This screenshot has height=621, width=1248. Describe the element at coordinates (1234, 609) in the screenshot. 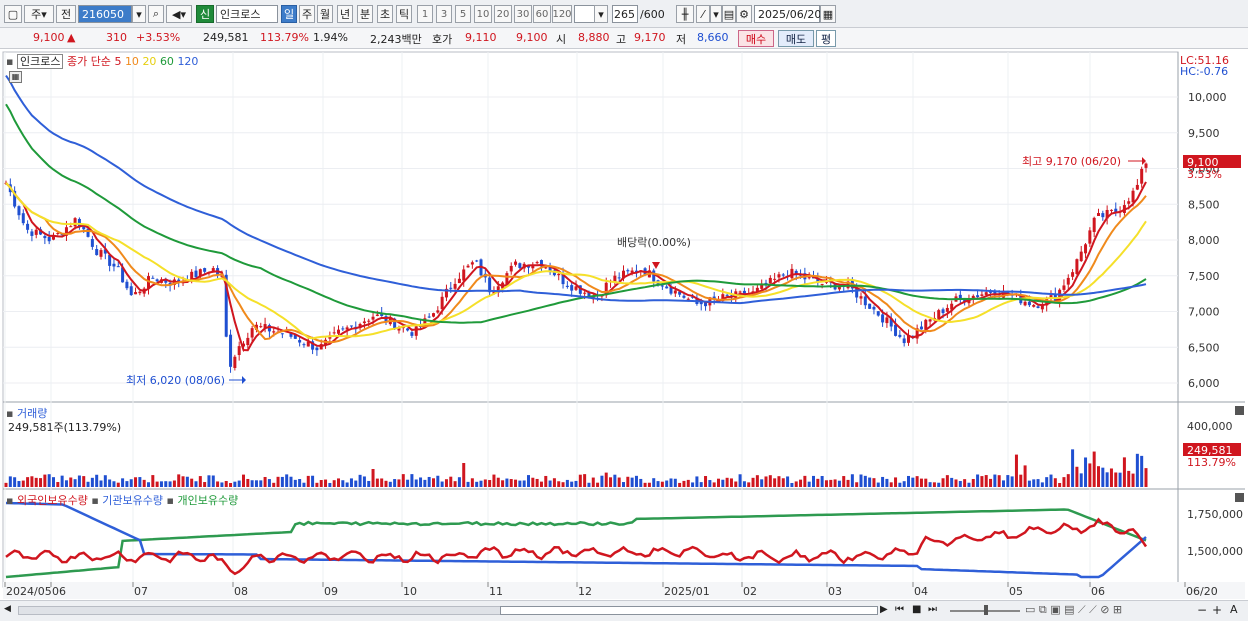

I see `font-size-icon: A` at that location.